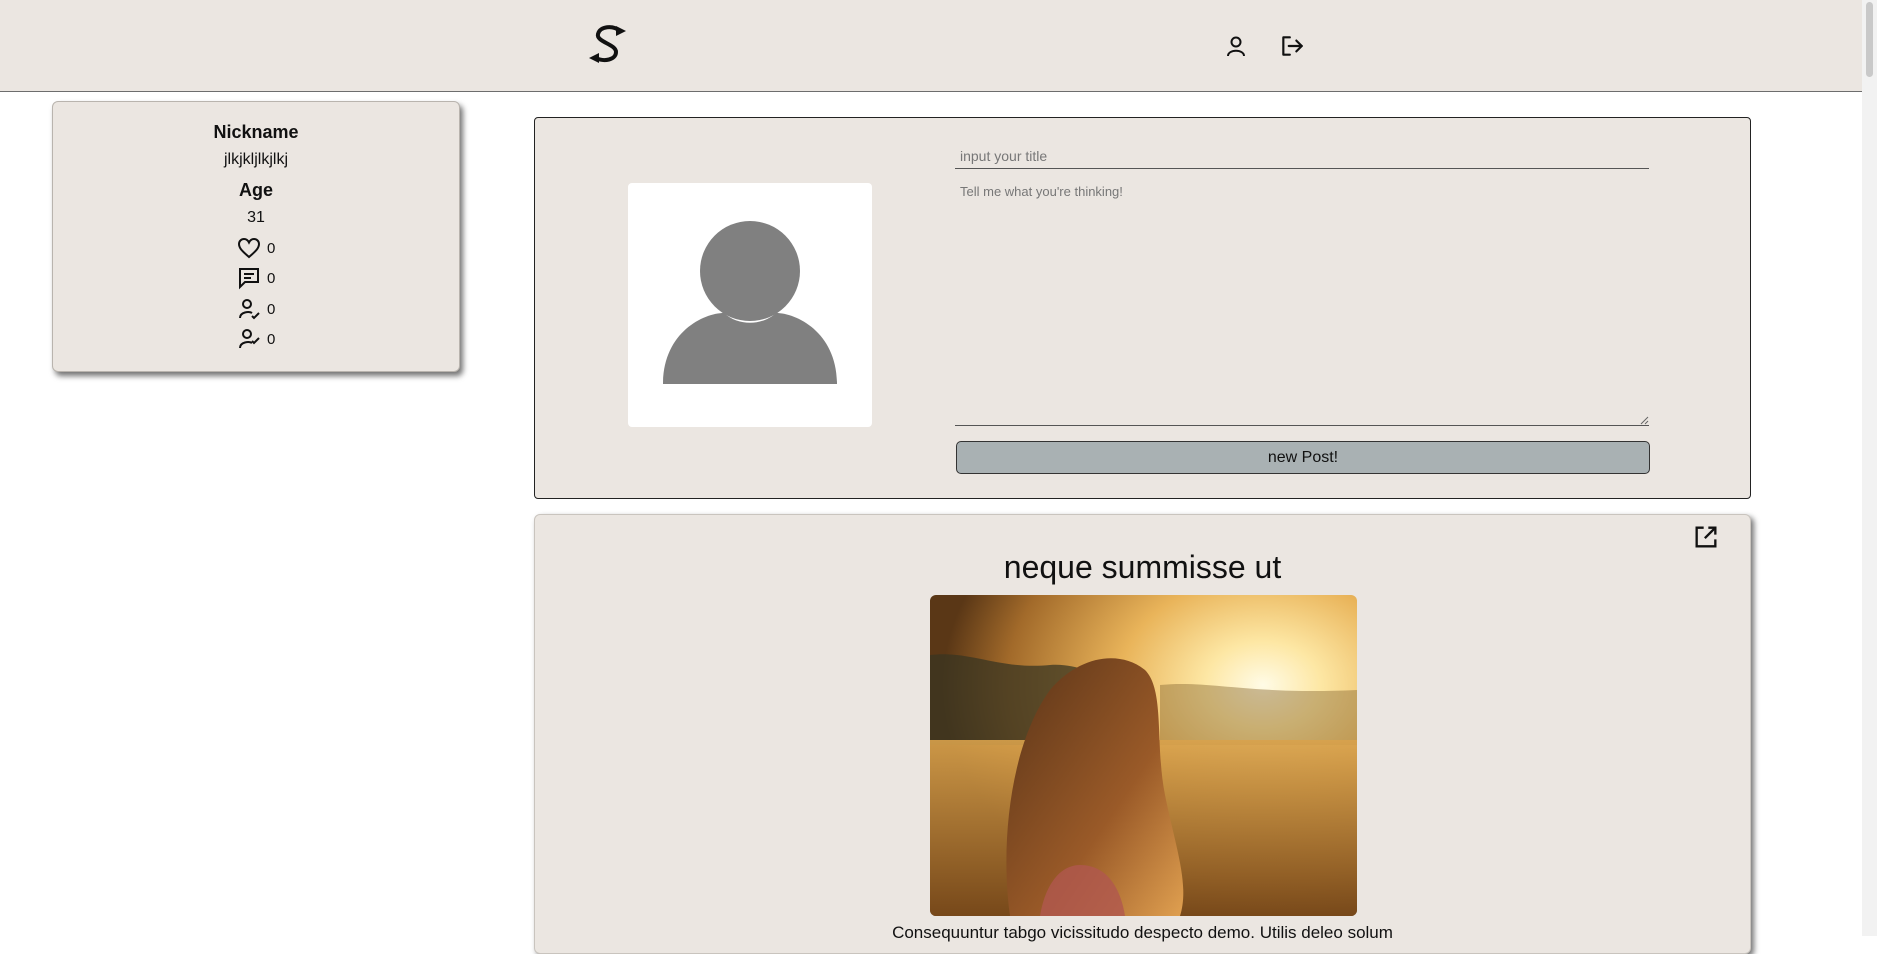  I want to click on title-input, so click(1302, 156).